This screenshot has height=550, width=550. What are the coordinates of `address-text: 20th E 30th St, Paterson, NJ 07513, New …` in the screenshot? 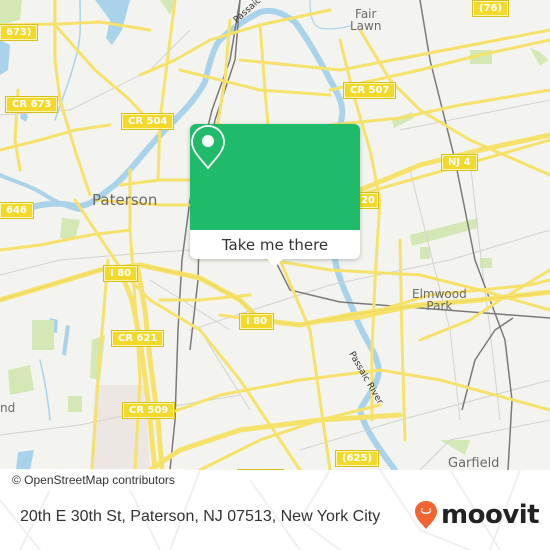 It's located at (200, 516).